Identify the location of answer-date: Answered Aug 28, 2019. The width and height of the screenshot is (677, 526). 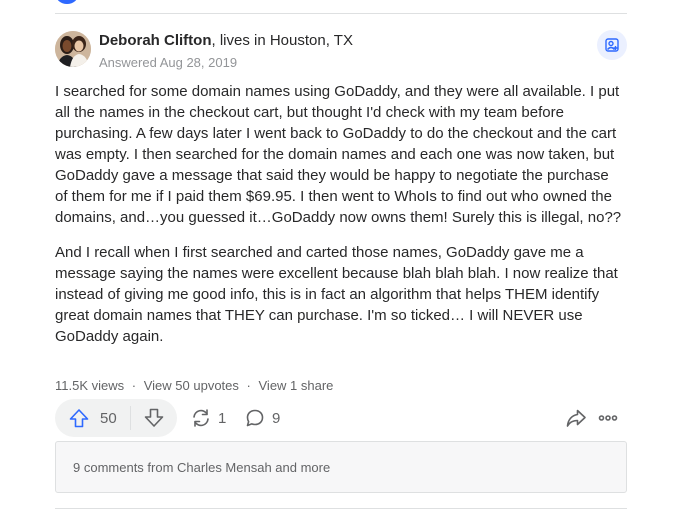
(168, 63).